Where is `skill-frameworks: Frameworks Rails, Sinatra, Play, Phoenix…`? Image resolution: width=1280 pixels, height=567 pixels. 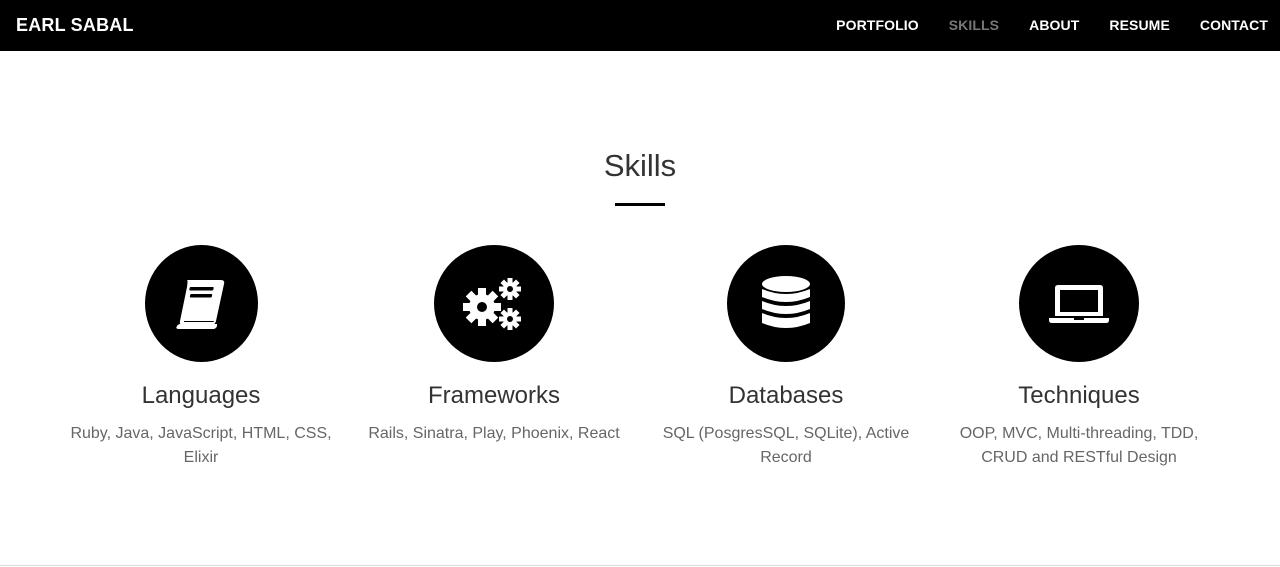
skill-frameworks: Frameworks Rails, Sinatra, Play, Phoenix… is located at coordinates (494, 345).